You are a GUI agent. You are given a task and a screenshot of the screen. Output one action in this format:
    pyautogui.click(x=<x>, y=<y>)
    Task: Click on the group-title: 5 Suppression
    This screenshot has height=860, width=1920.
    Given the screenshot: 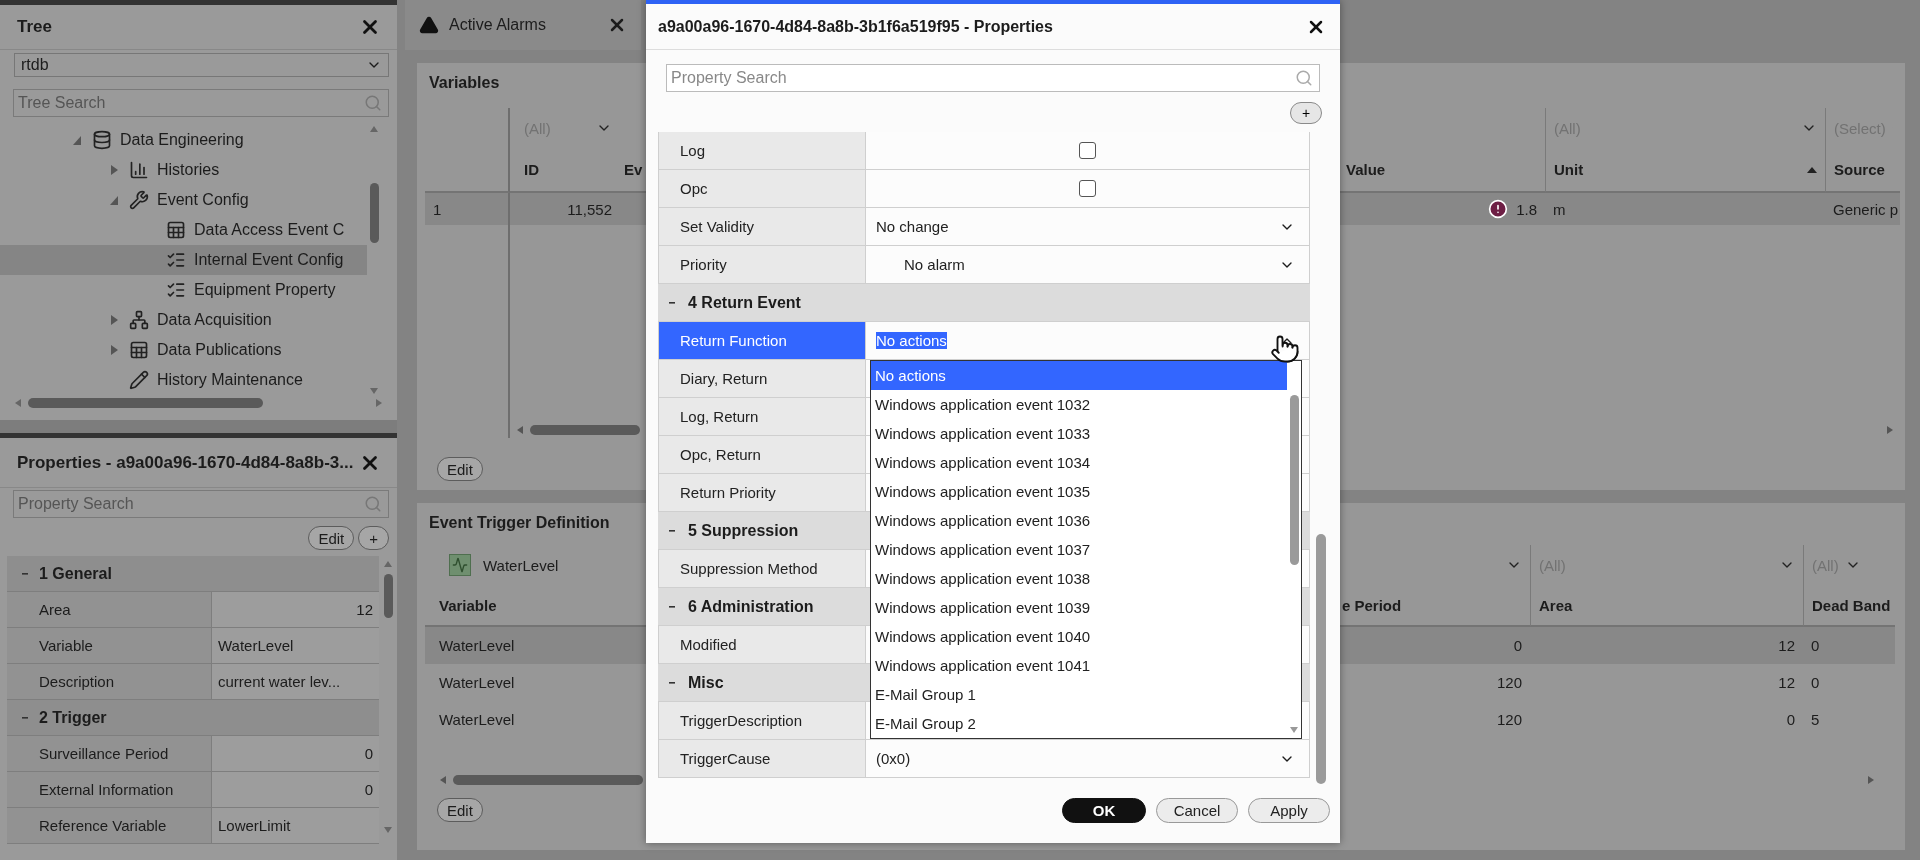 What is the action you would take?
    pyautogui.click(x=743, y=530)
    